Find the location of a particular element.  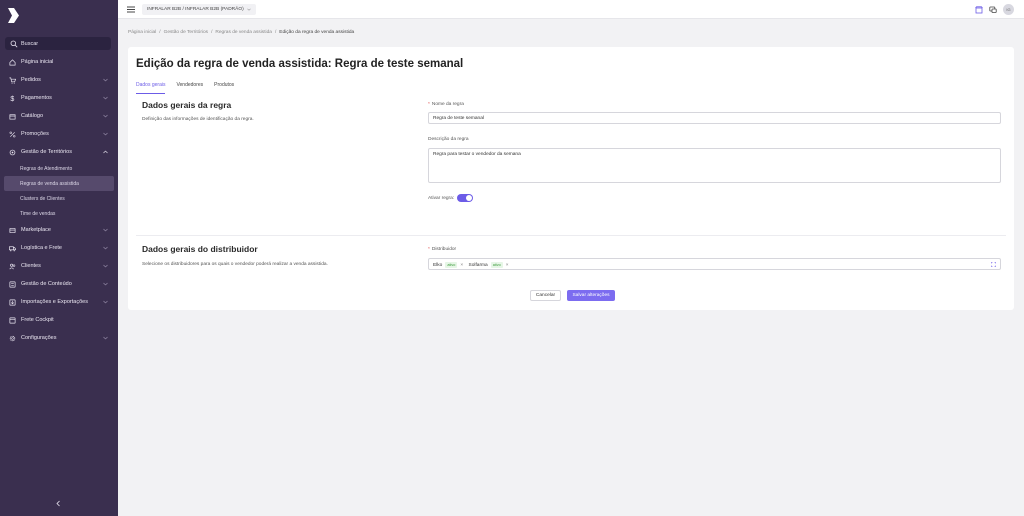

breadcrumb-assisted-sales-rules: Regras de venda assistida is located at coordinates (243, 32).